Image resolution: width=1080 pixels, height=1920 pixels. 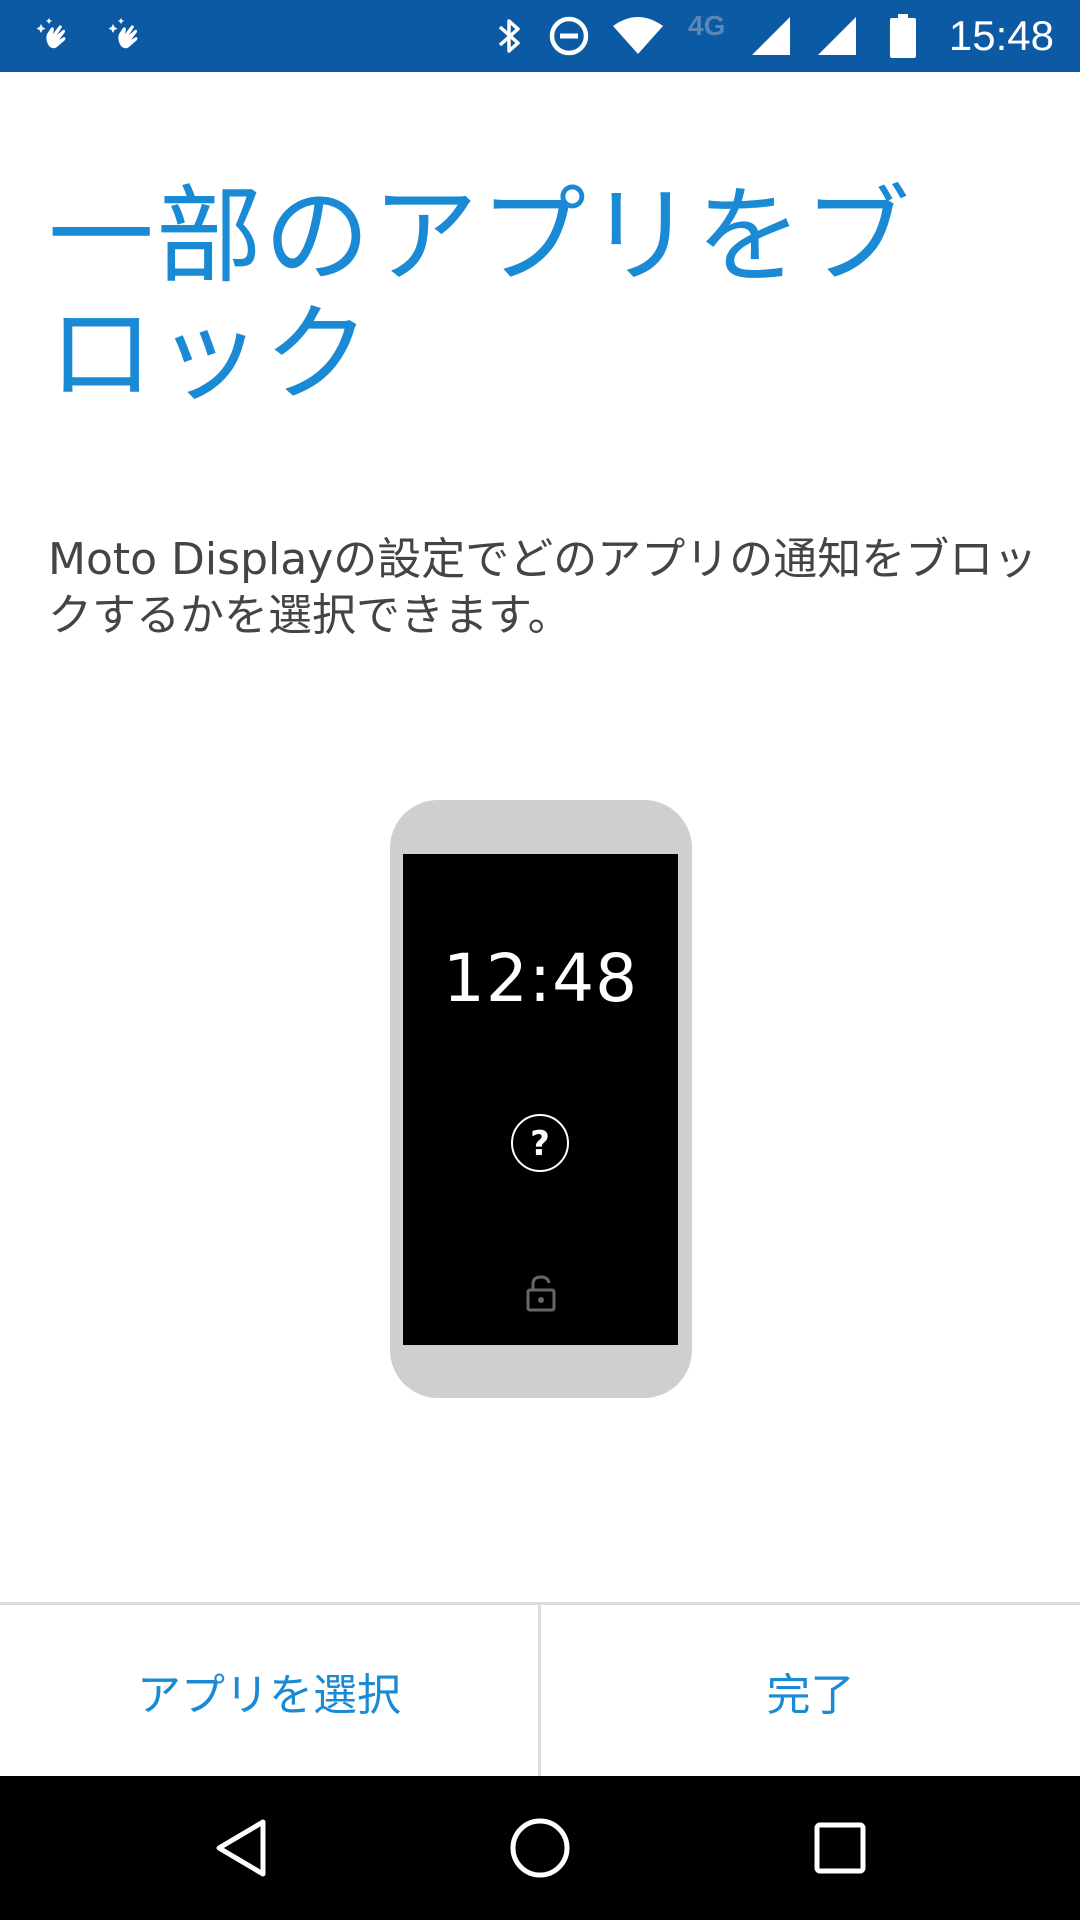 I want to click on status-time: 15:48, so click(x=1001, y=35).